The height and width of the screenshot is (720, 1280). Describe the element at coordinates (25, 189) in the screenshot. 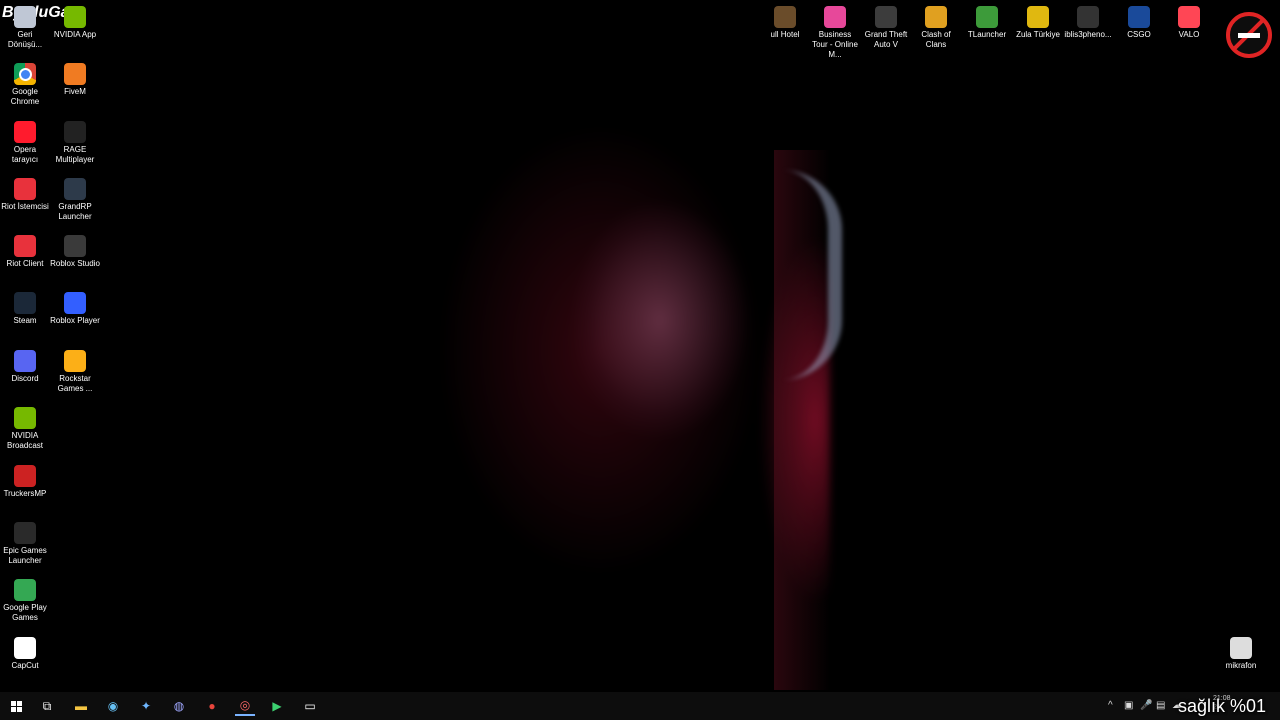

I see `riot-icon` at that location.